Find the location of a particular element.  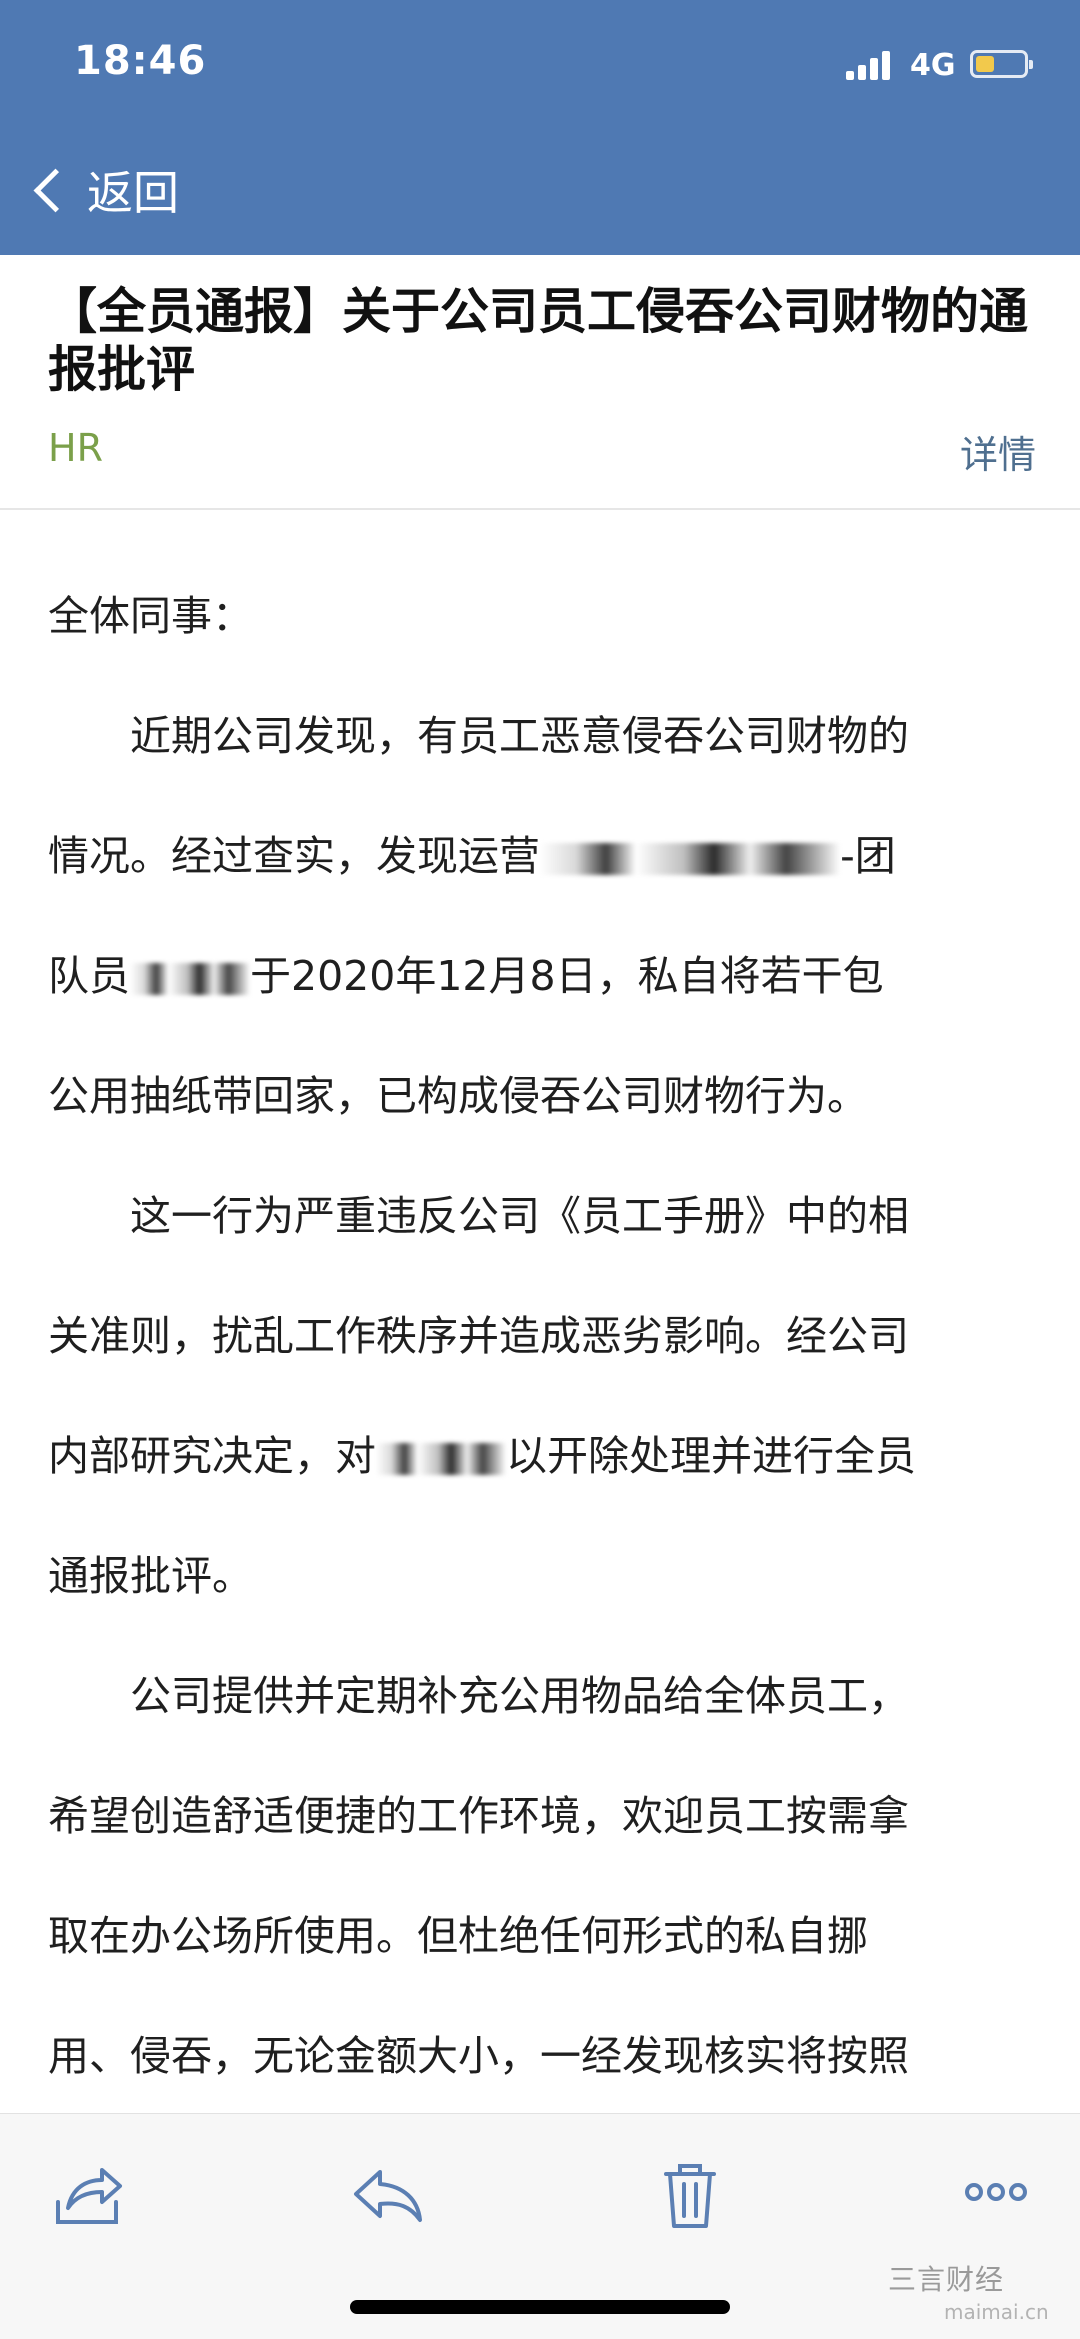

reply-icon is located at coordinates (388, 2192).